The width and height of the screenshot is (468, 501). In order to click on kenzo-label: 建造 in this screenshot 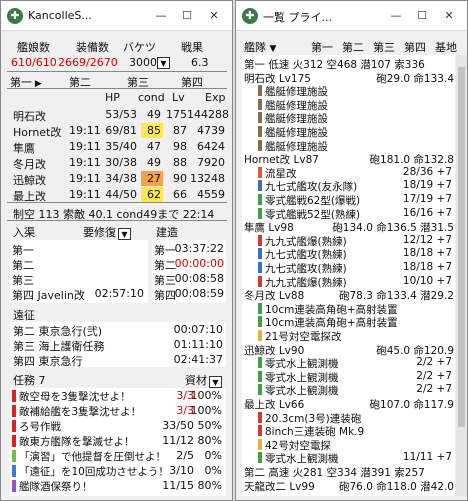, I will do `click(167, 232)`.